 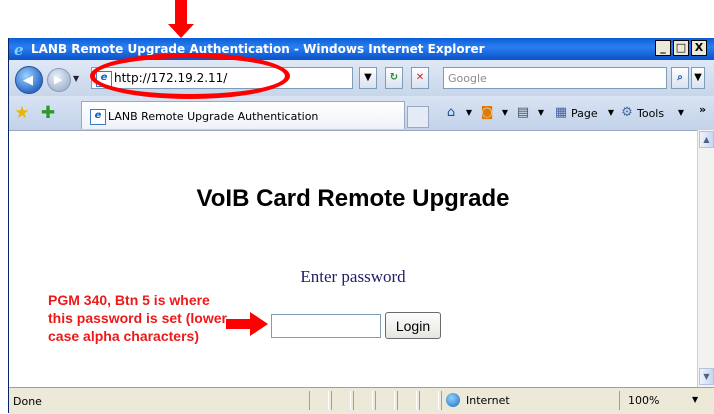 What do you see at coordinates (418, 117) in the screenshot?
I see `new-tab-button` at bounding box center [418, 117].